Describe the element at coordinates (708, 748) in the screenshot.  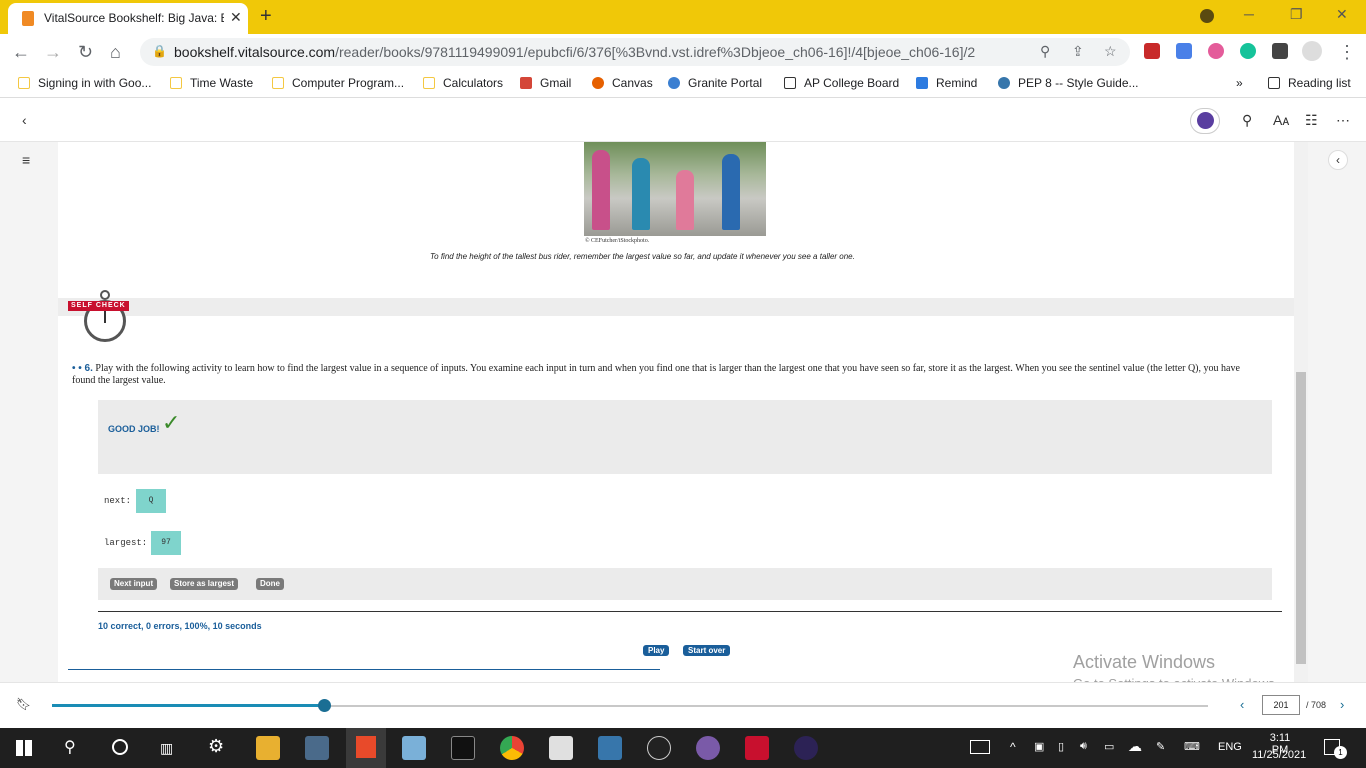
I see `github-desktop-icon` at that location.